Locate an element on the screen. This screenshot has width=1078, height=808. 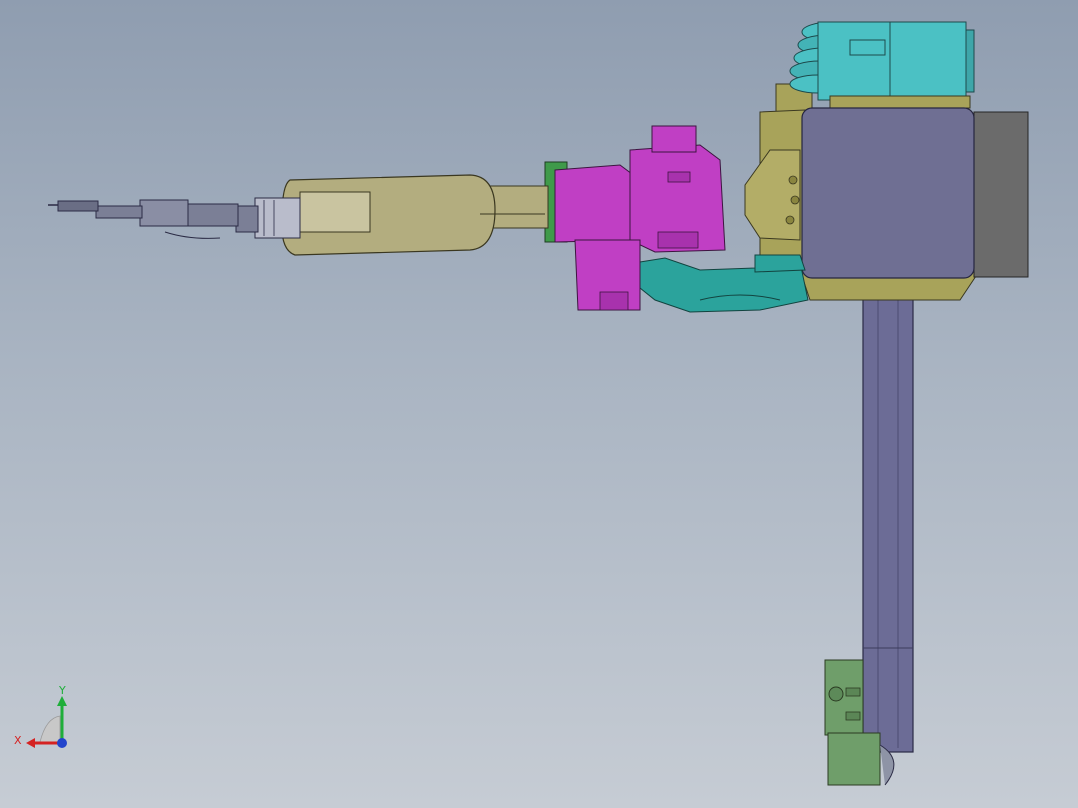
axis-triad: Y X is located at coordinates (45, 719).